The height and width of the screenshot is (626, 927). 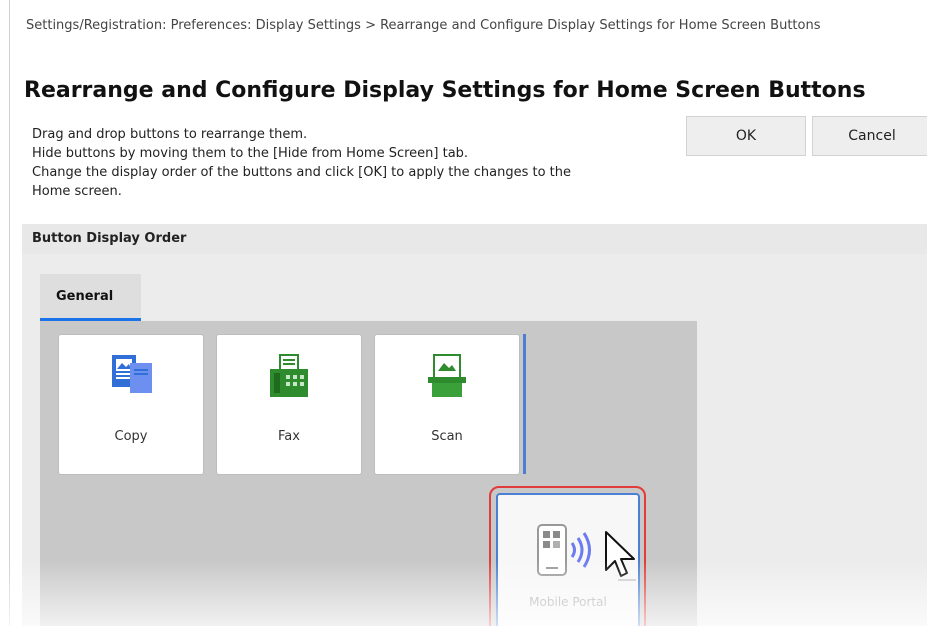 I want to click on ok-button: OK, so click(x=746, y=136).